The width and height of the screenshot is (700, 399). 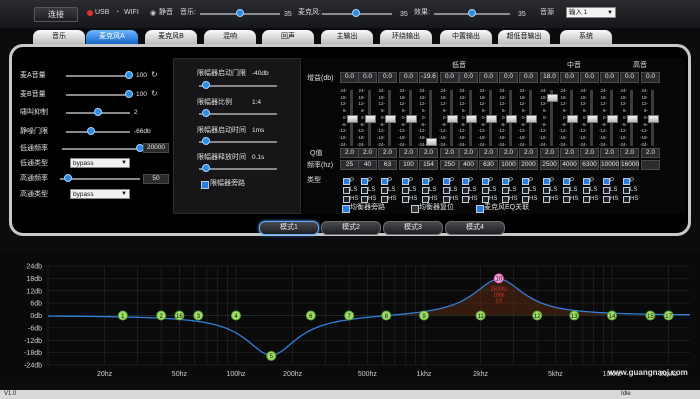 I want to click on eq-point: 7, so click(x=349, y=315).